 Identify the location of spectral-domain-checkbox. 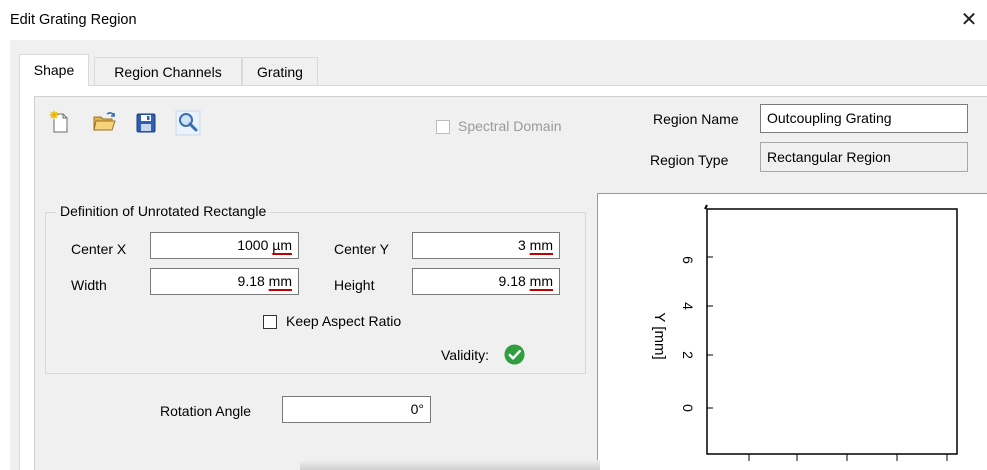
(443, 127).